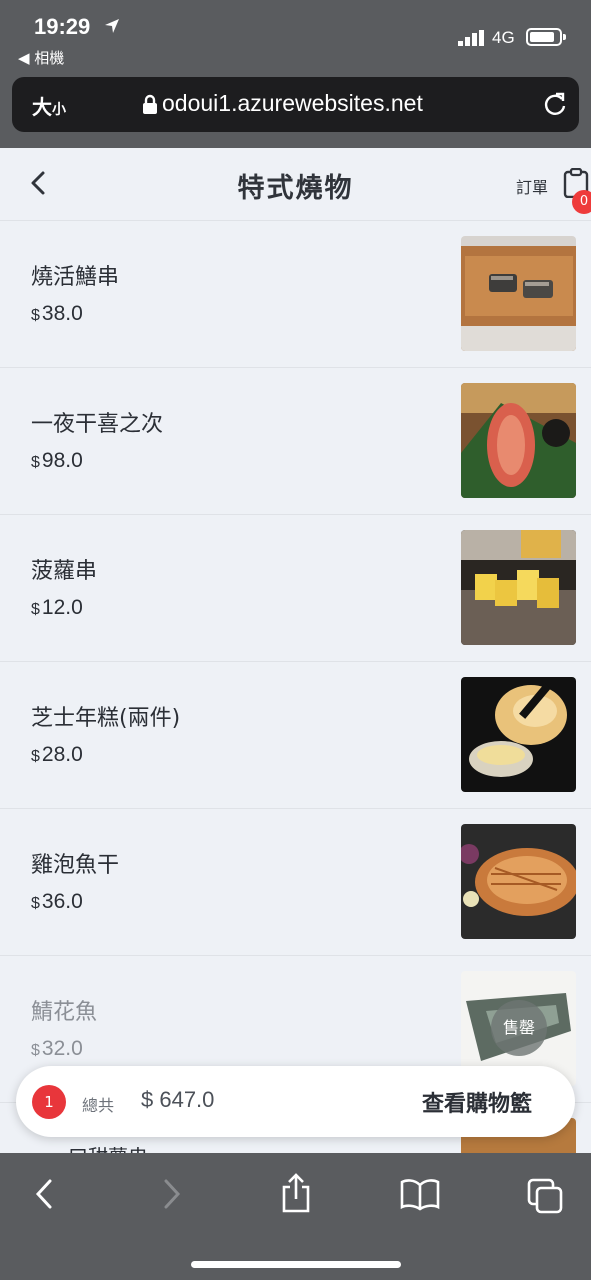 Image resolution: width=591 pixels, height=1280 pixels. What do you see at coordinates (57, 901) in the screenshot?
I see `item-price: $36.0` at bounding box center [57, 901].